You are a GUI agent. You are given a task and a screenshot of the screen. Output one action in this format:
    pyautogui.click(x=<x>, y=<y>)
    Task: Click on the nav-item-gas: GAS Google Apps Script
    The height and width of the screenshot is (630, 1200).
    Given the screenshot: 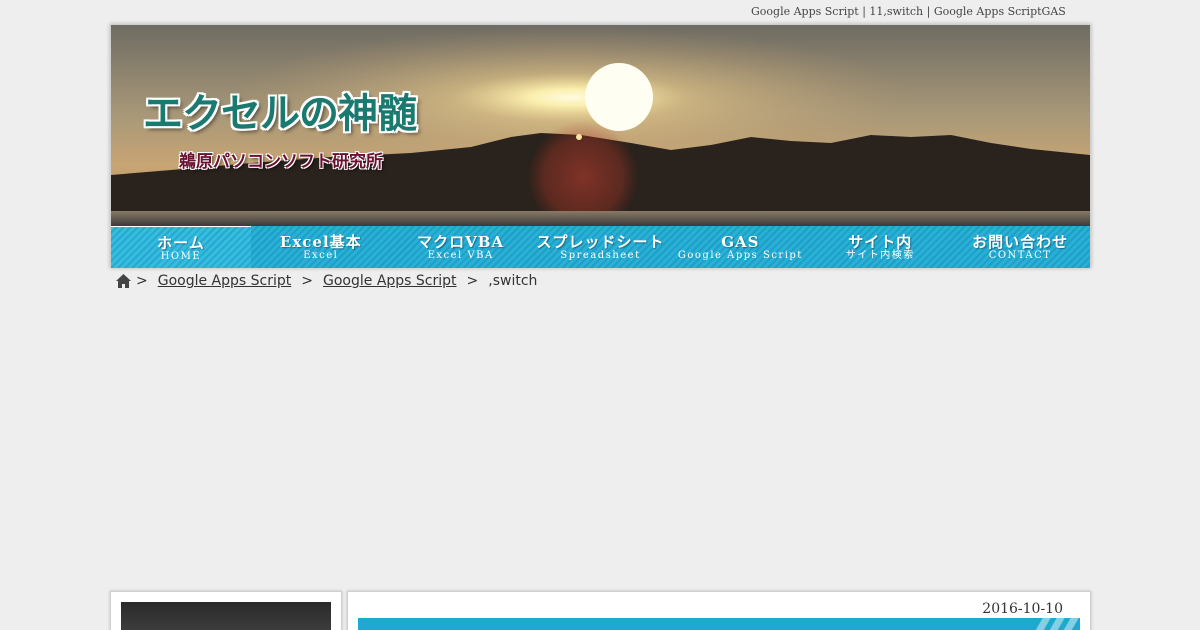 What is the action you would take?
    pyautogui.click(x=740, y=247)
    